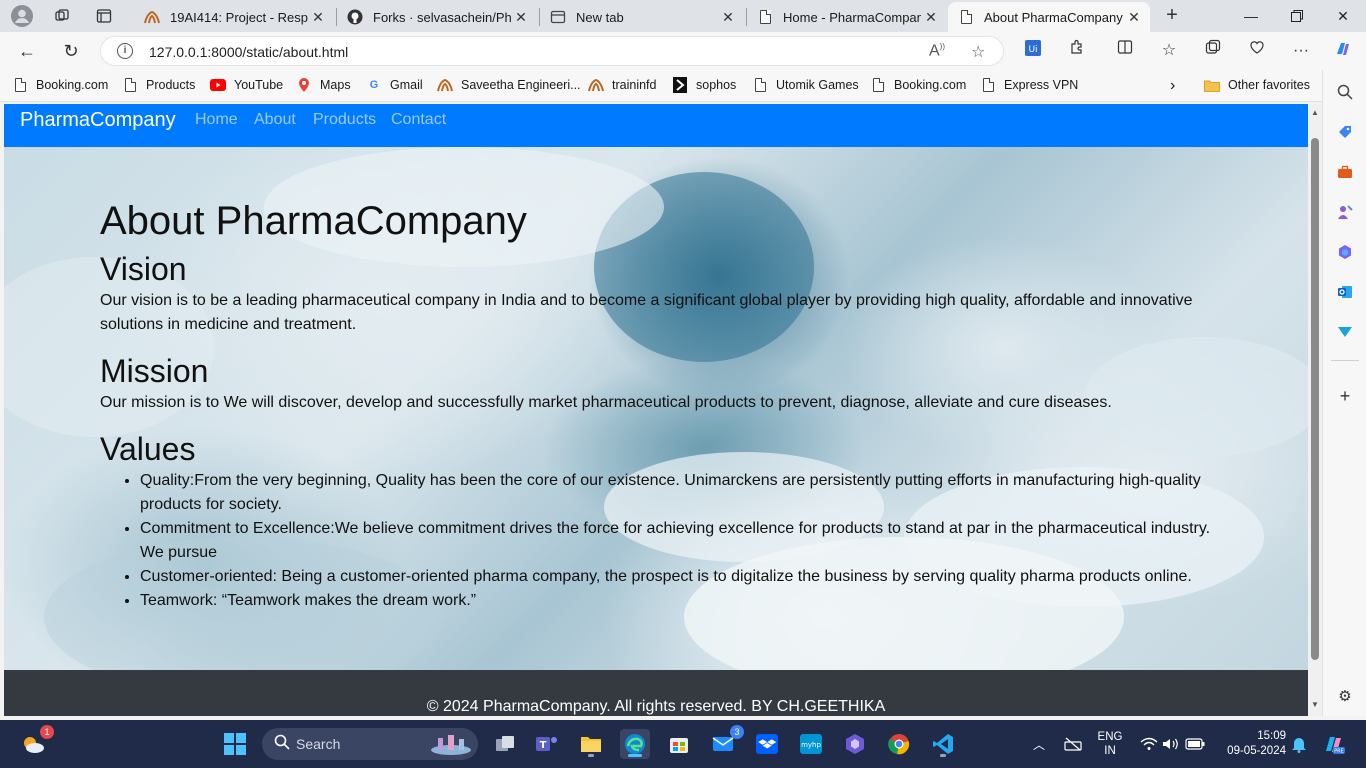 This screenshot has height=768, width=1366. Describe the element at coordinates (275, 120) in the screenshot. I see `nav-link-about: About` at that location.